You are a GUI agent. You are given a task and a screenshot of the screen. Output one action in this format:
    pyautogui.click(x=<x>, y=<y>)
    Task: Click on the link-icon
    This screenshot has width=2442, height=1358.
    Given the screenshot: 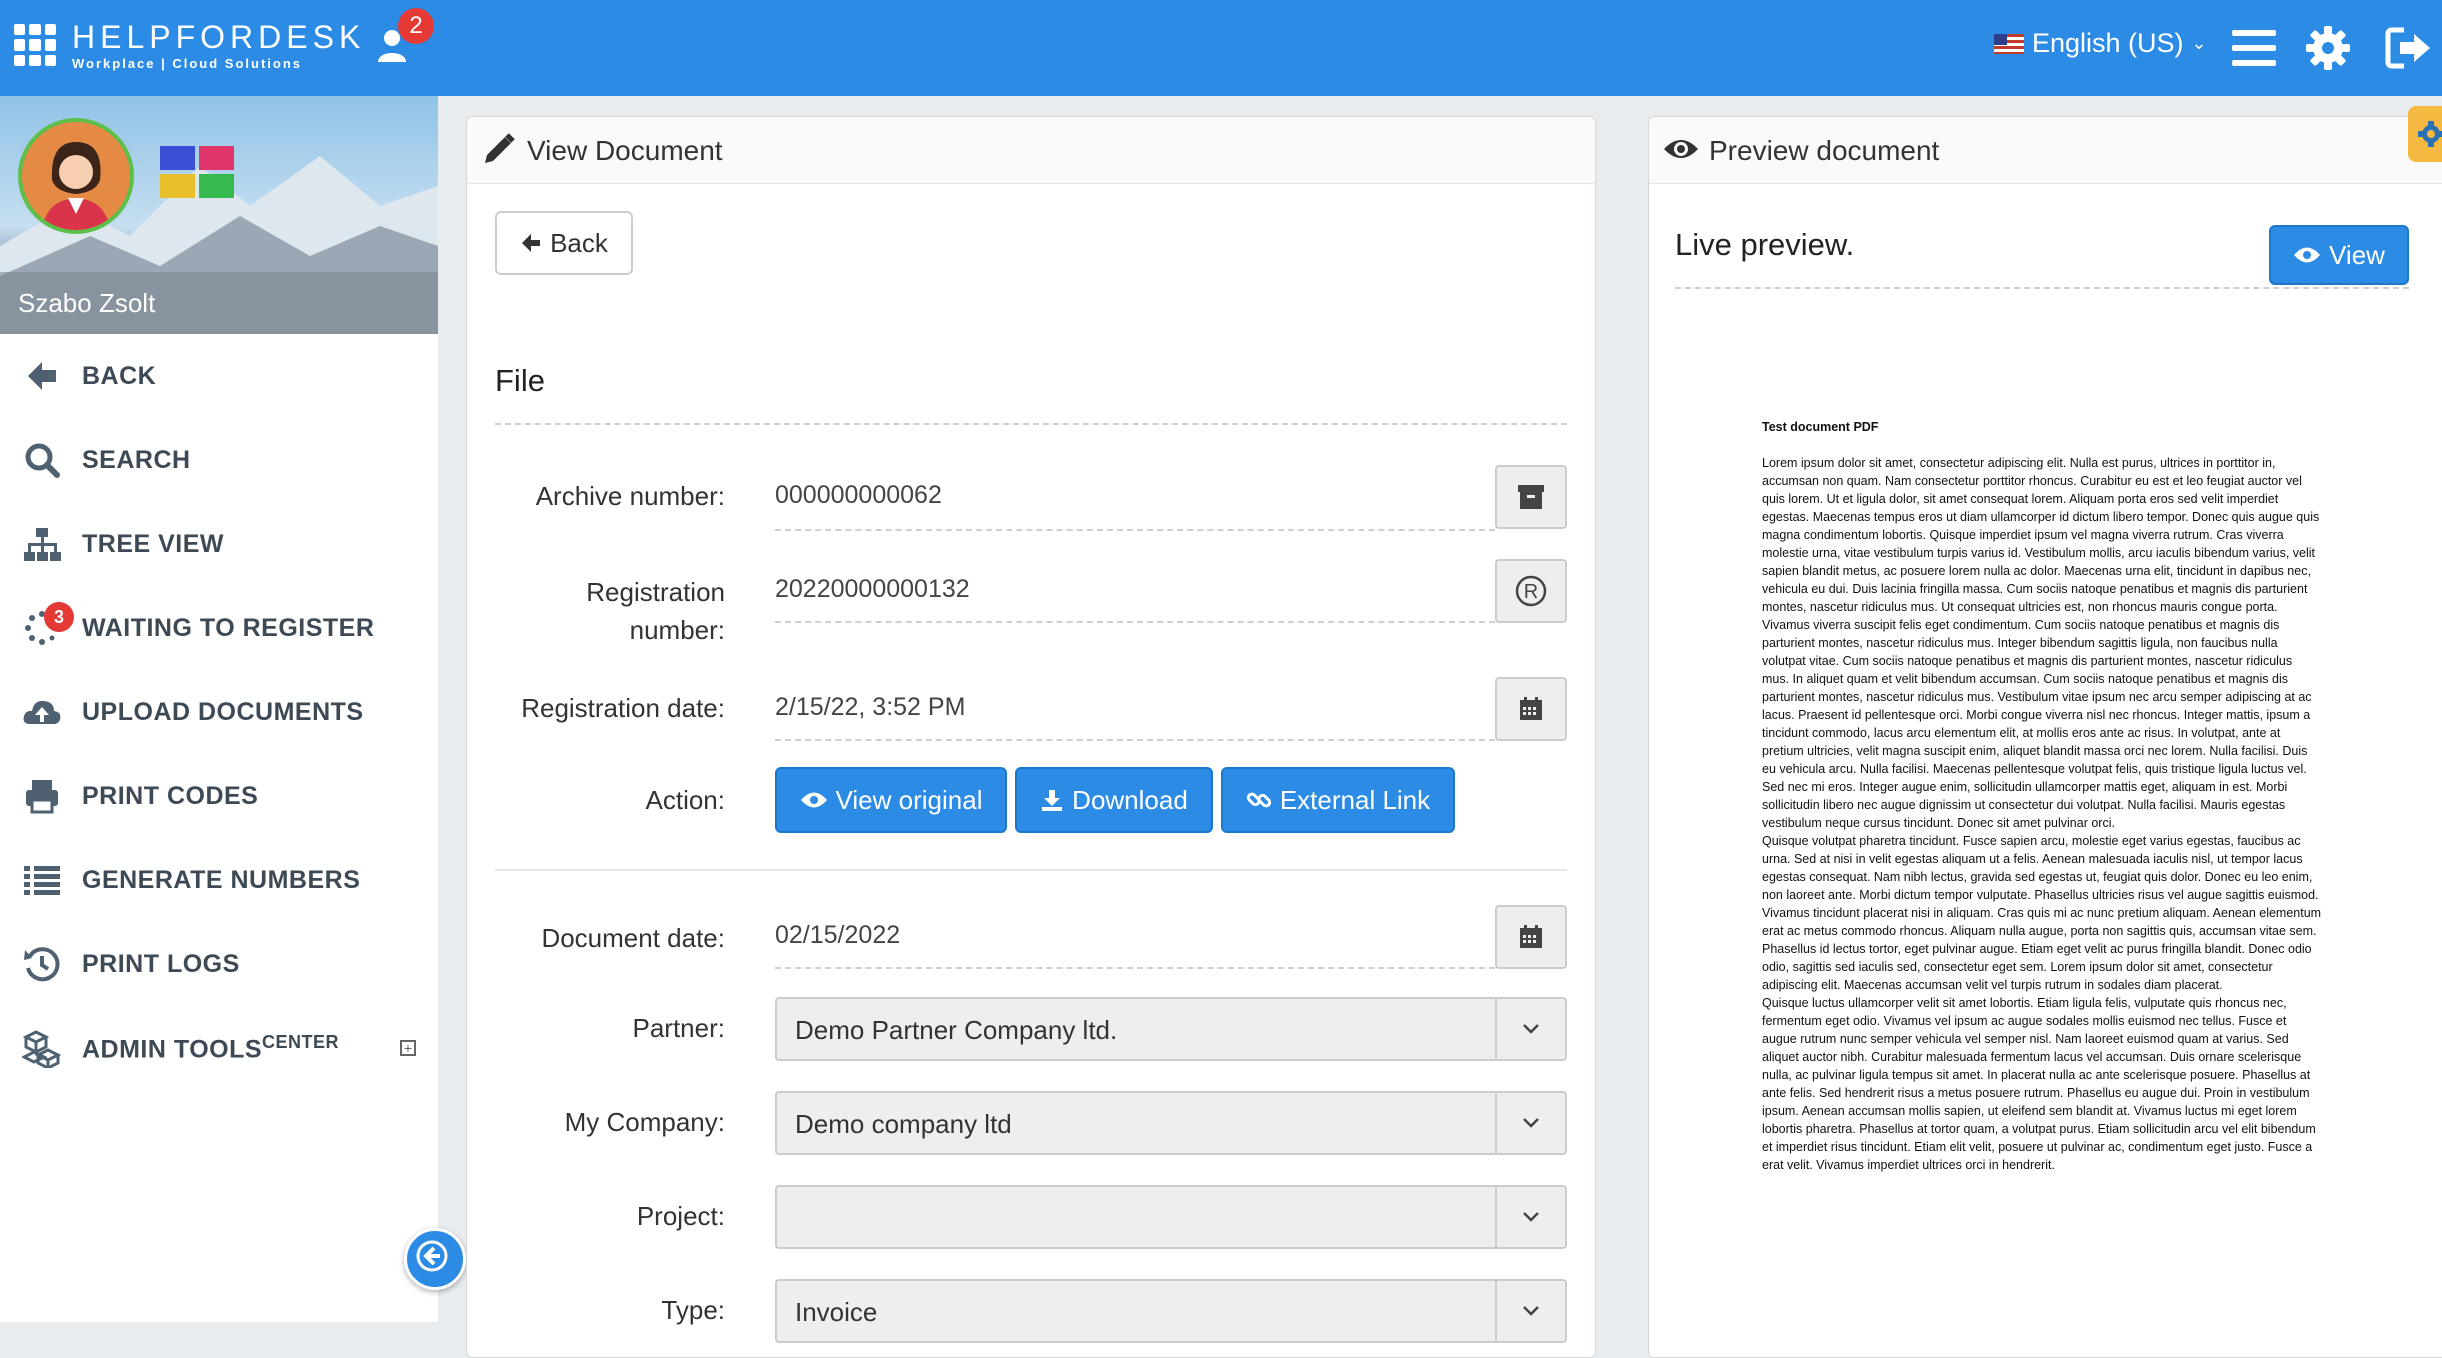 What is the action you would take?
    pyautogui.click(x=1258, y=800)
    